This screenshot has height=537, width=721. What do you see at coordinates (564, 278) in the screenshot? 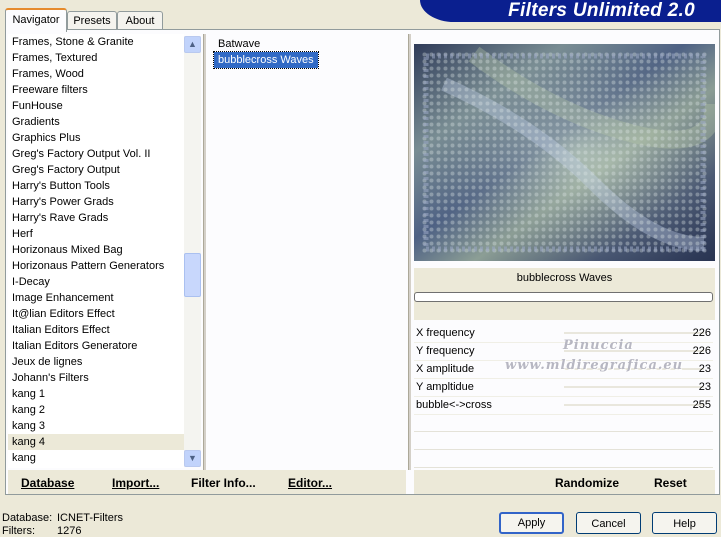
I see `current-filter-title: bubblecross Waves` at bounding box center [564, 278].